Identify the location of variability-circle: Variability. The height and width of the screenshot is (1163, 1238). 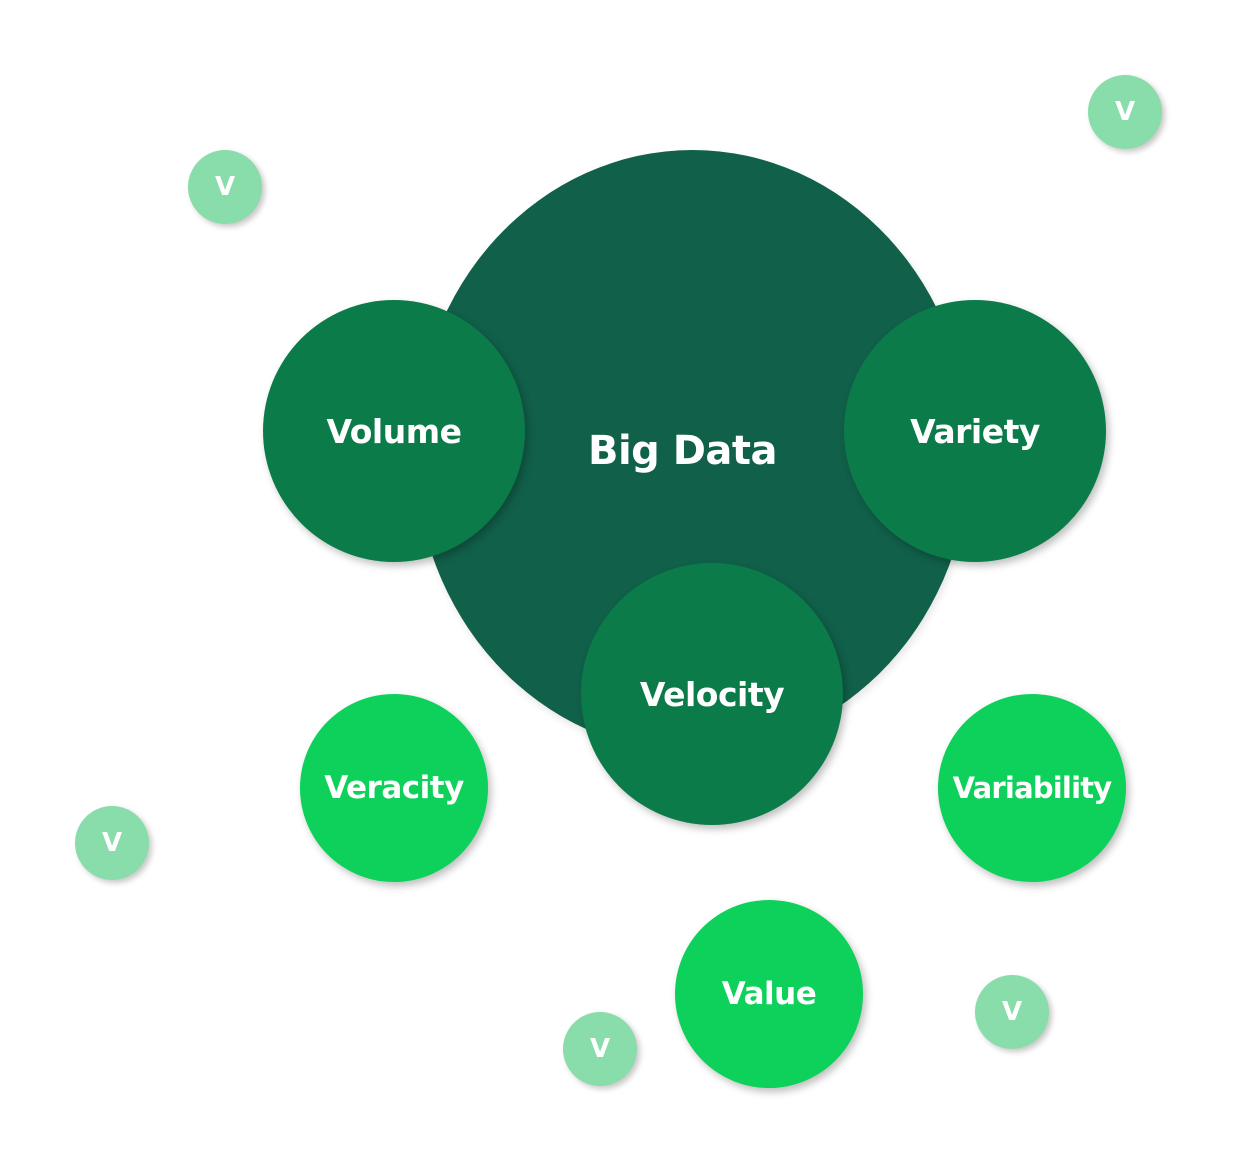
(1032, 788).